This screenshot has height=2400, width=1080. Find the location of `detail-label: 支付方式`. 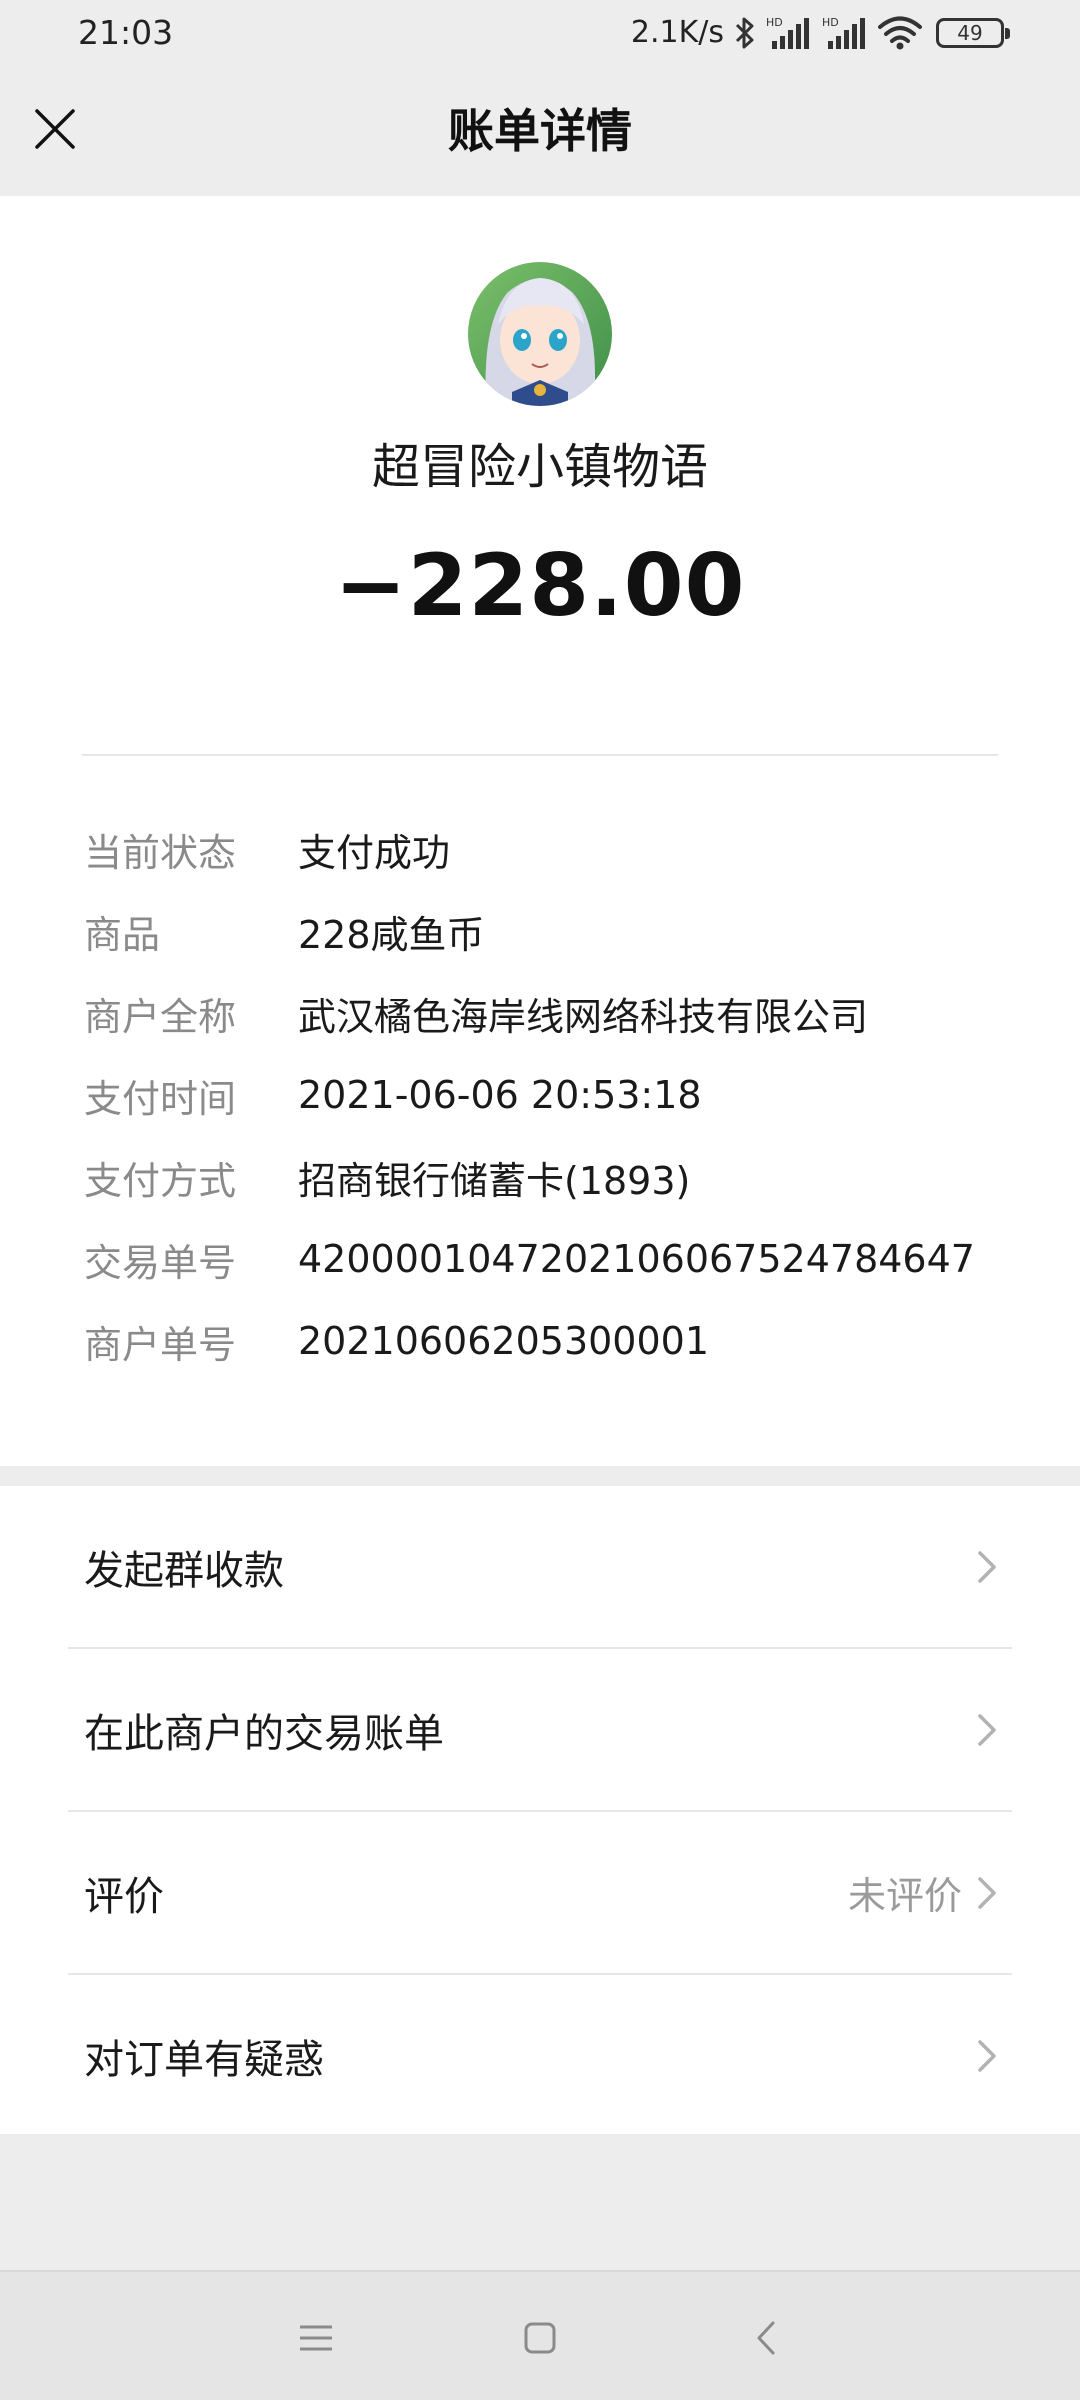

detail-label: 支付方式 is located at coordinates (160, 1180).